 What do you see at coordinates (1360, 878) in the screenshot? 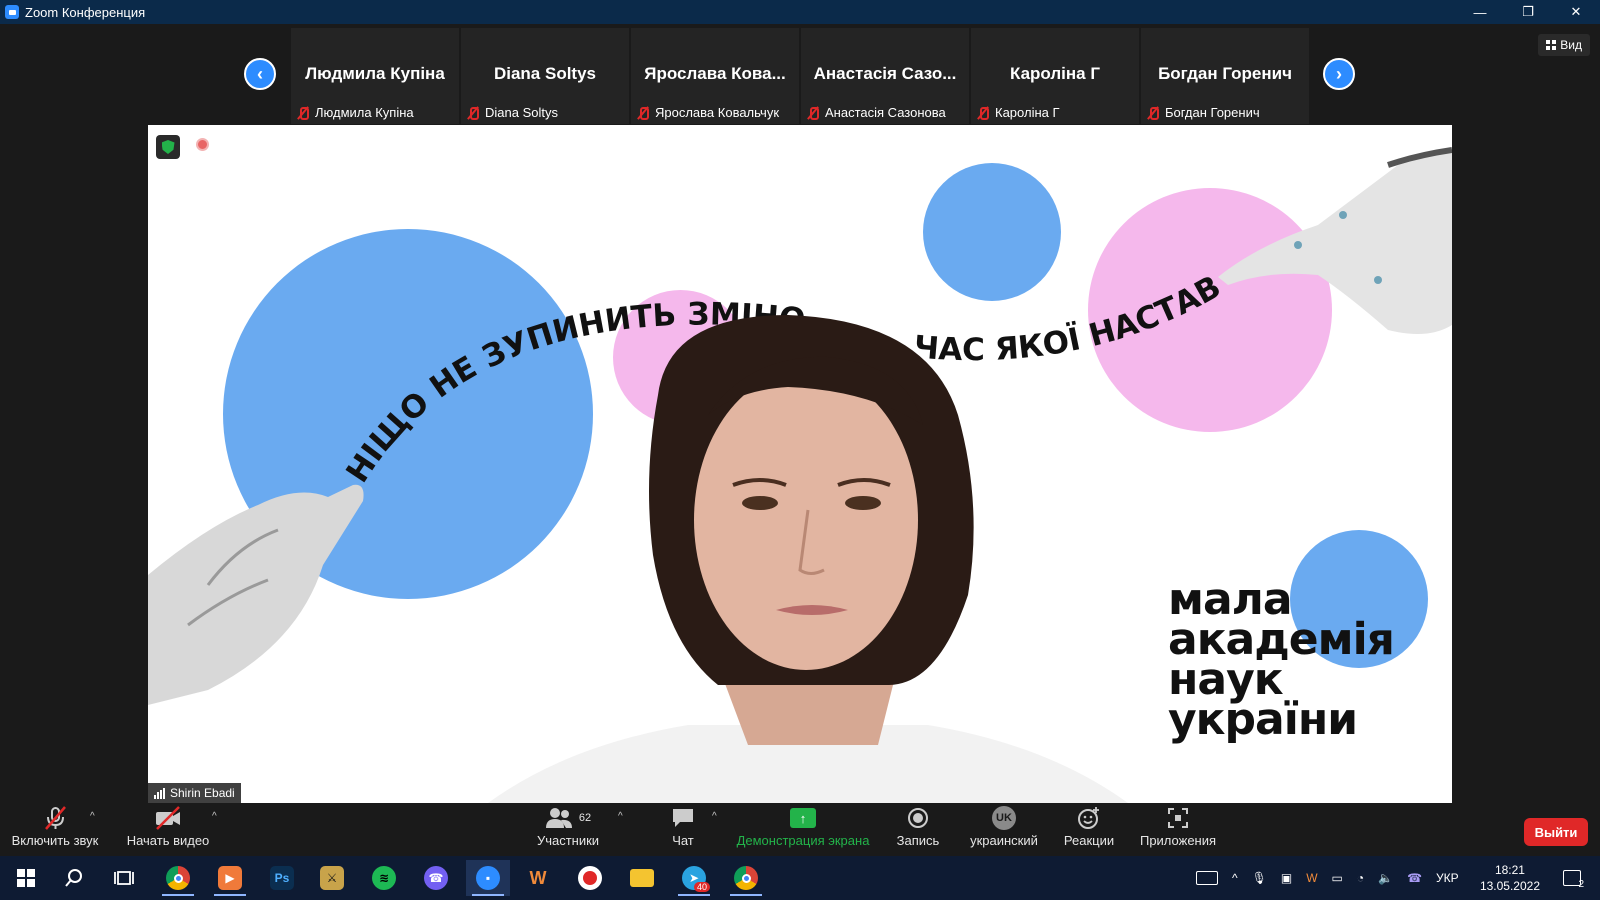
I see `wifi-icon: ◔` at bounding box center [1360, 878].